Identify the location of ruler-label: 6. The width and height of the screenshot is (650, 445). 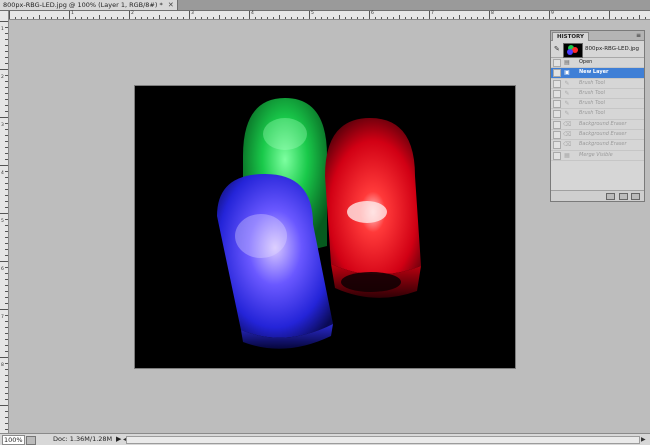
(372, 13).